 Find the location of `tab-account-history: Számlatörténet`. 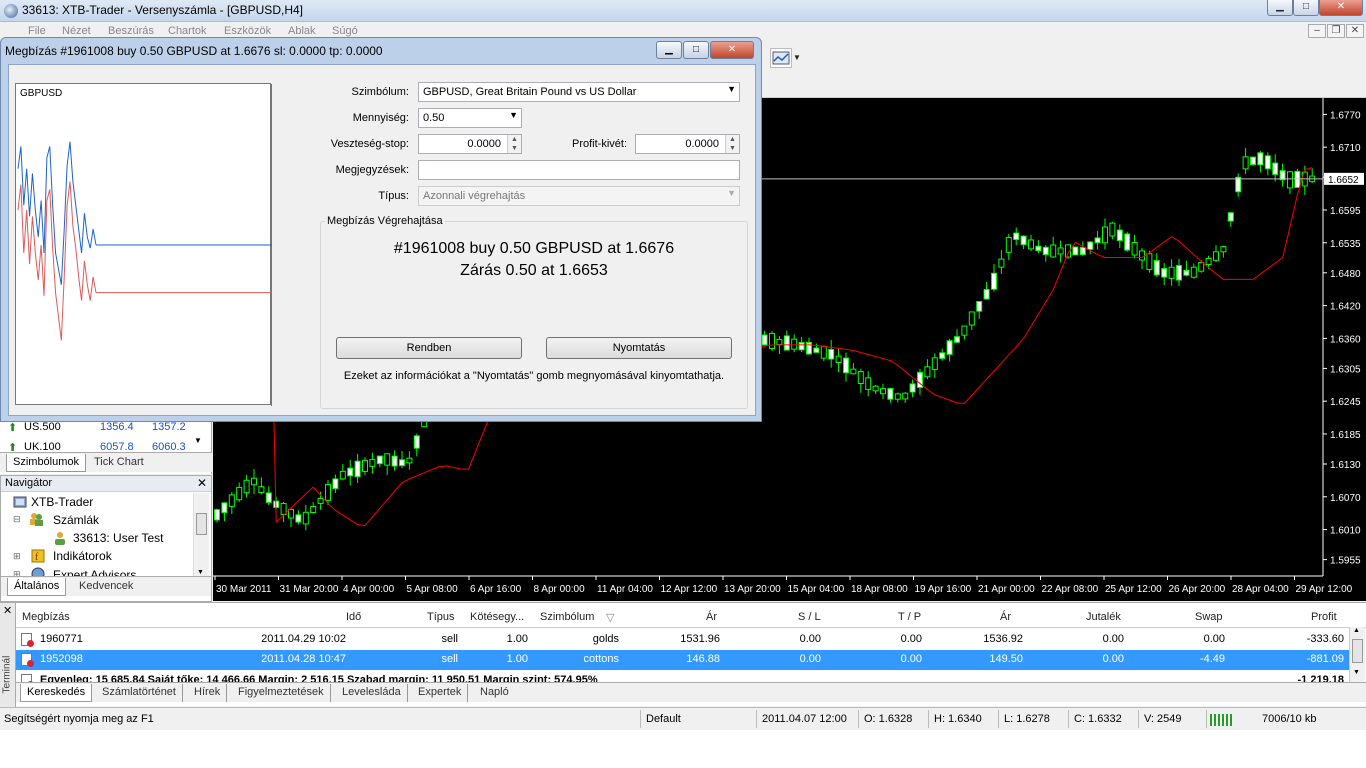

tab-account-history: Számlatörténet is located at coordinates (139, 693).